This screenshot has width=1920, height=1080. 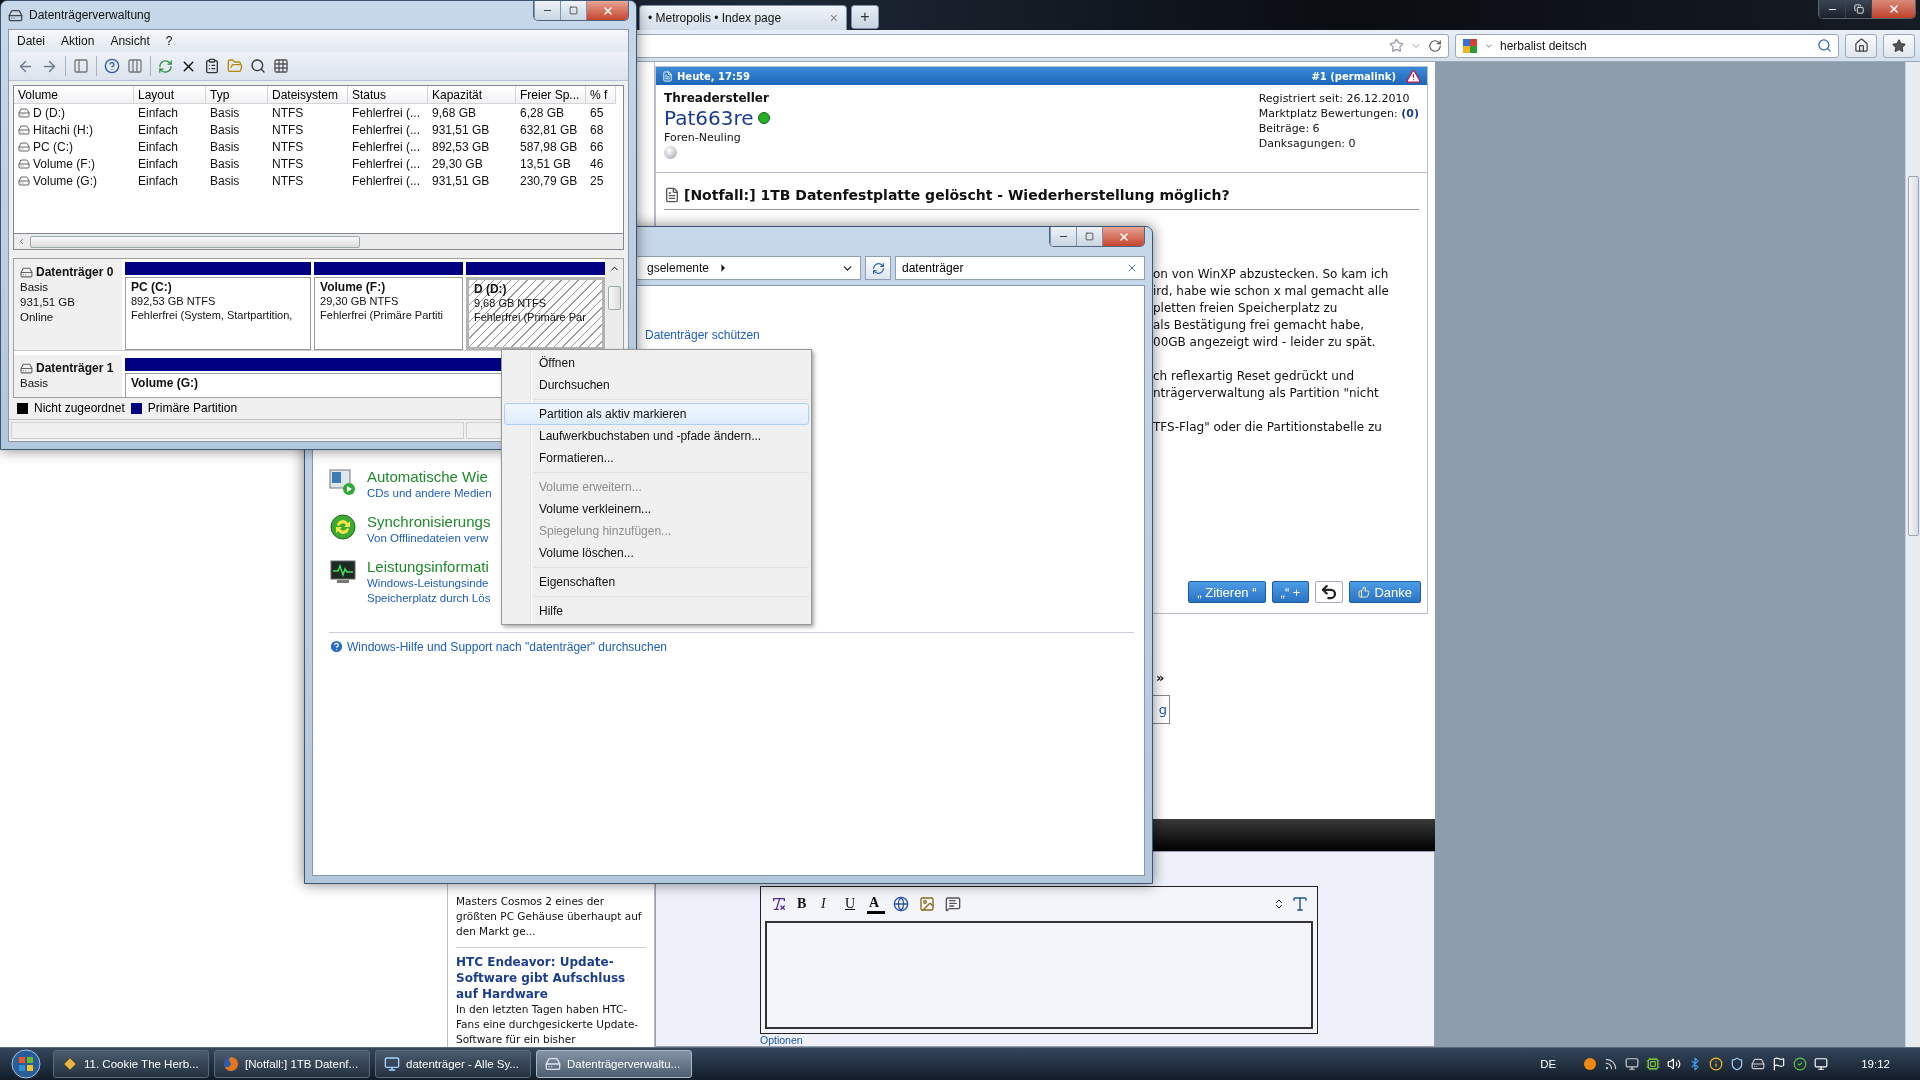 I want to click on help-search-link: Windows-Hilfe und Support nach "datenträger" durchsuchen, so click(x=507, y=646).